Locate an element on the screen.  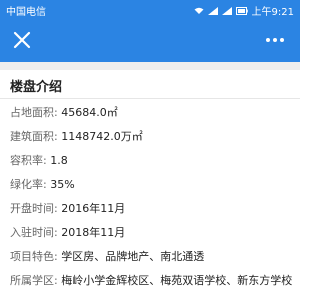
info-row-features: 项目特色: 学区房、品牌地产、南北通透 is located at coordinates (107, 256).